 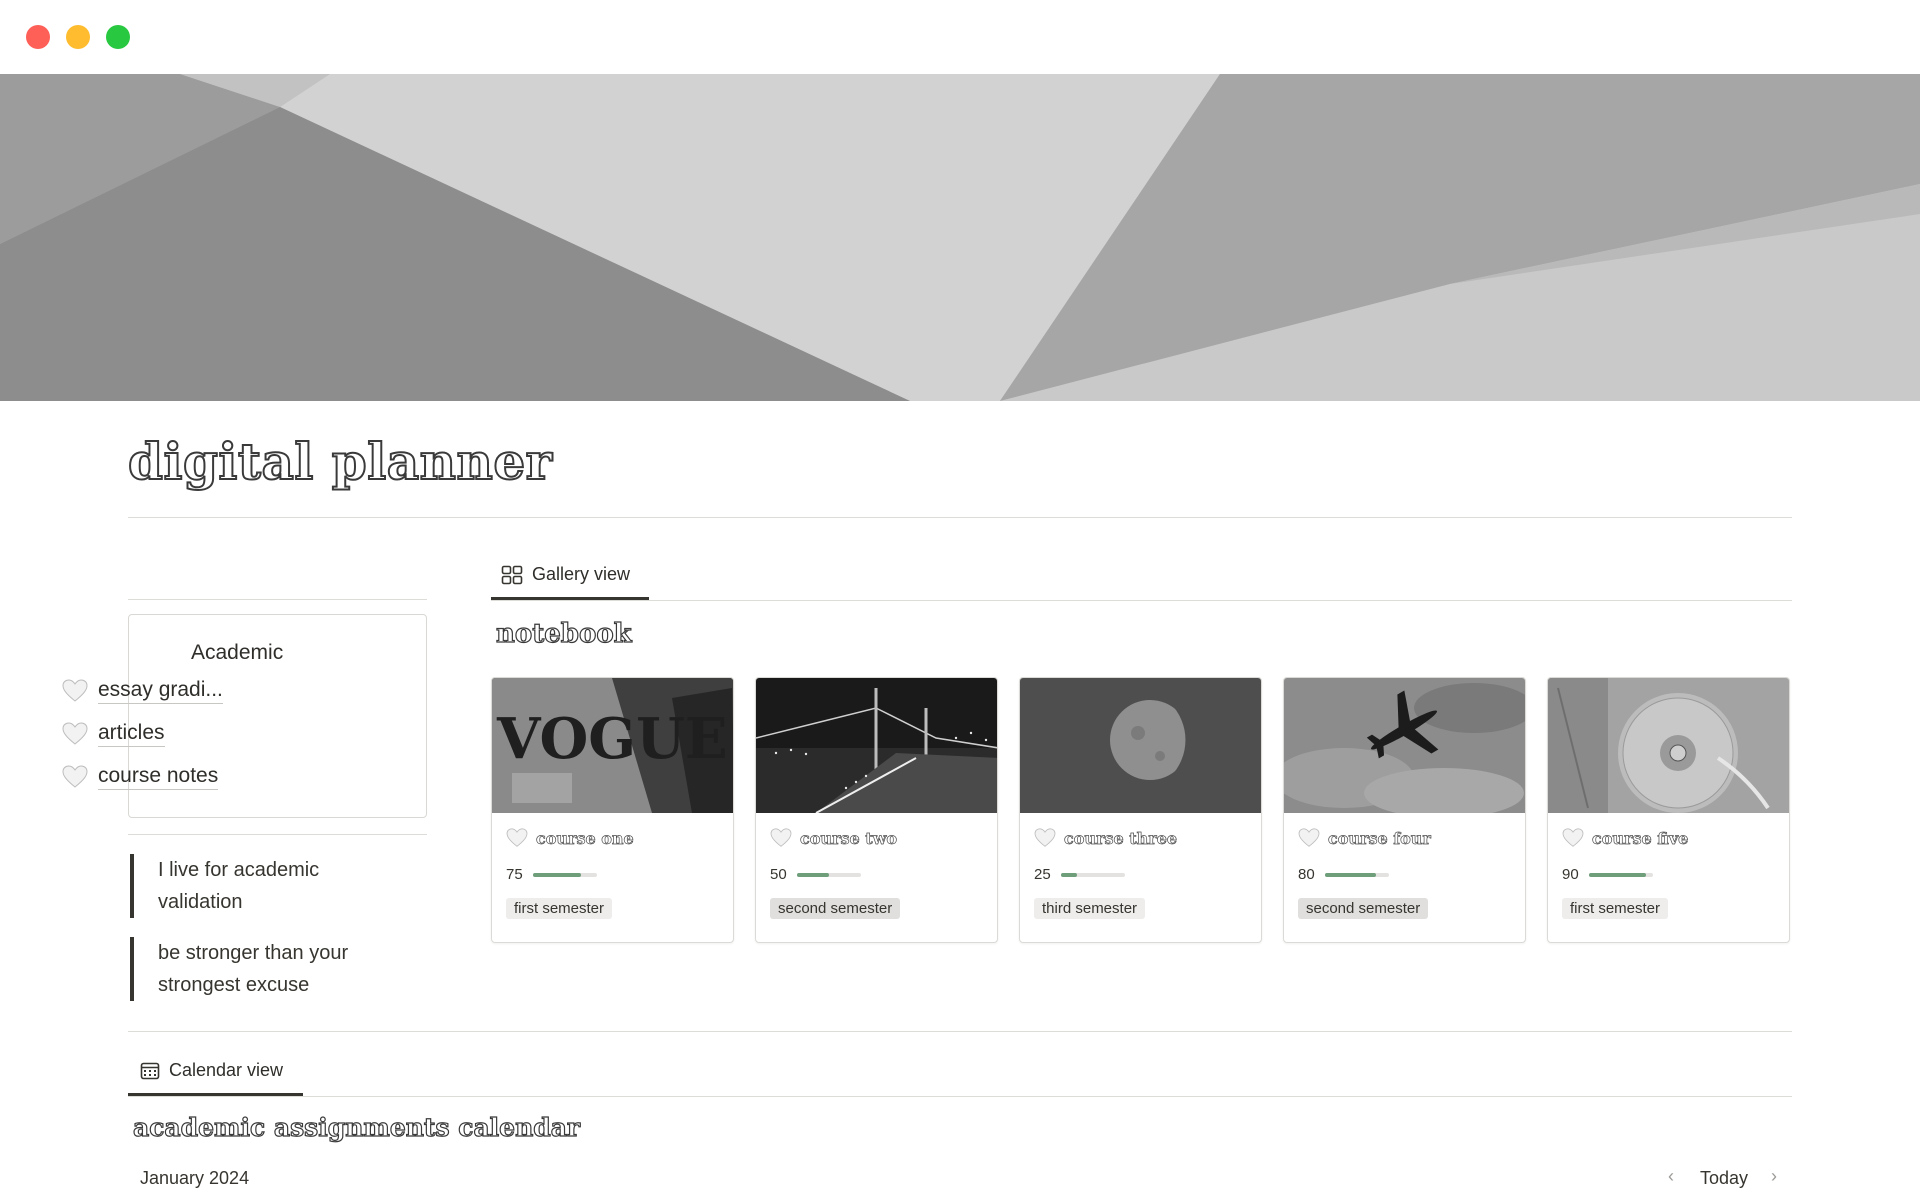 I want to click on next-month-button: ›, so click(x=1774, y=1176).